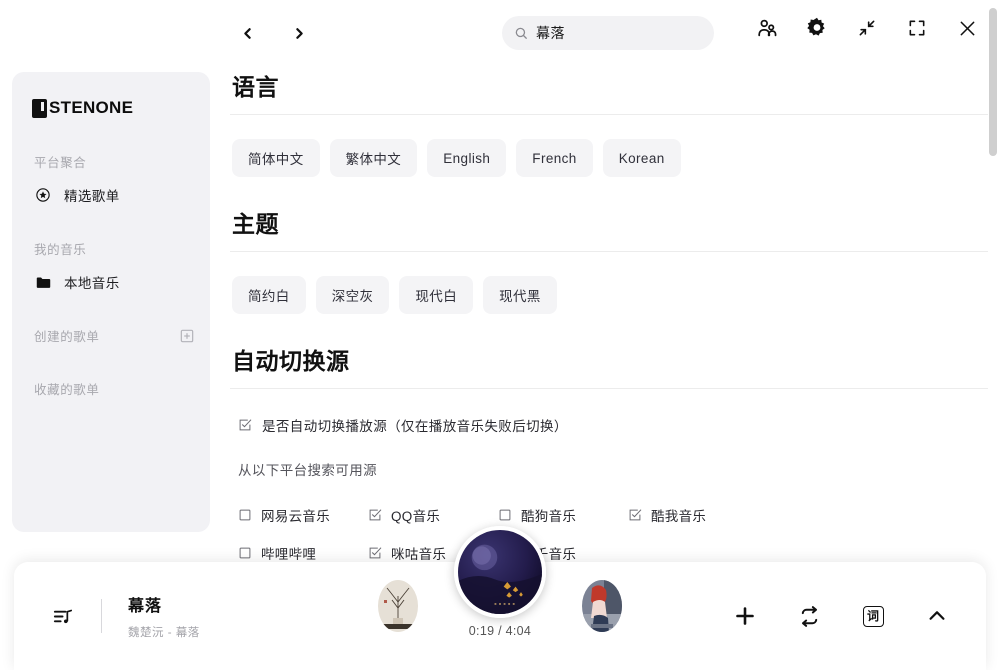  I want to click on people-button, so click(767, 28).